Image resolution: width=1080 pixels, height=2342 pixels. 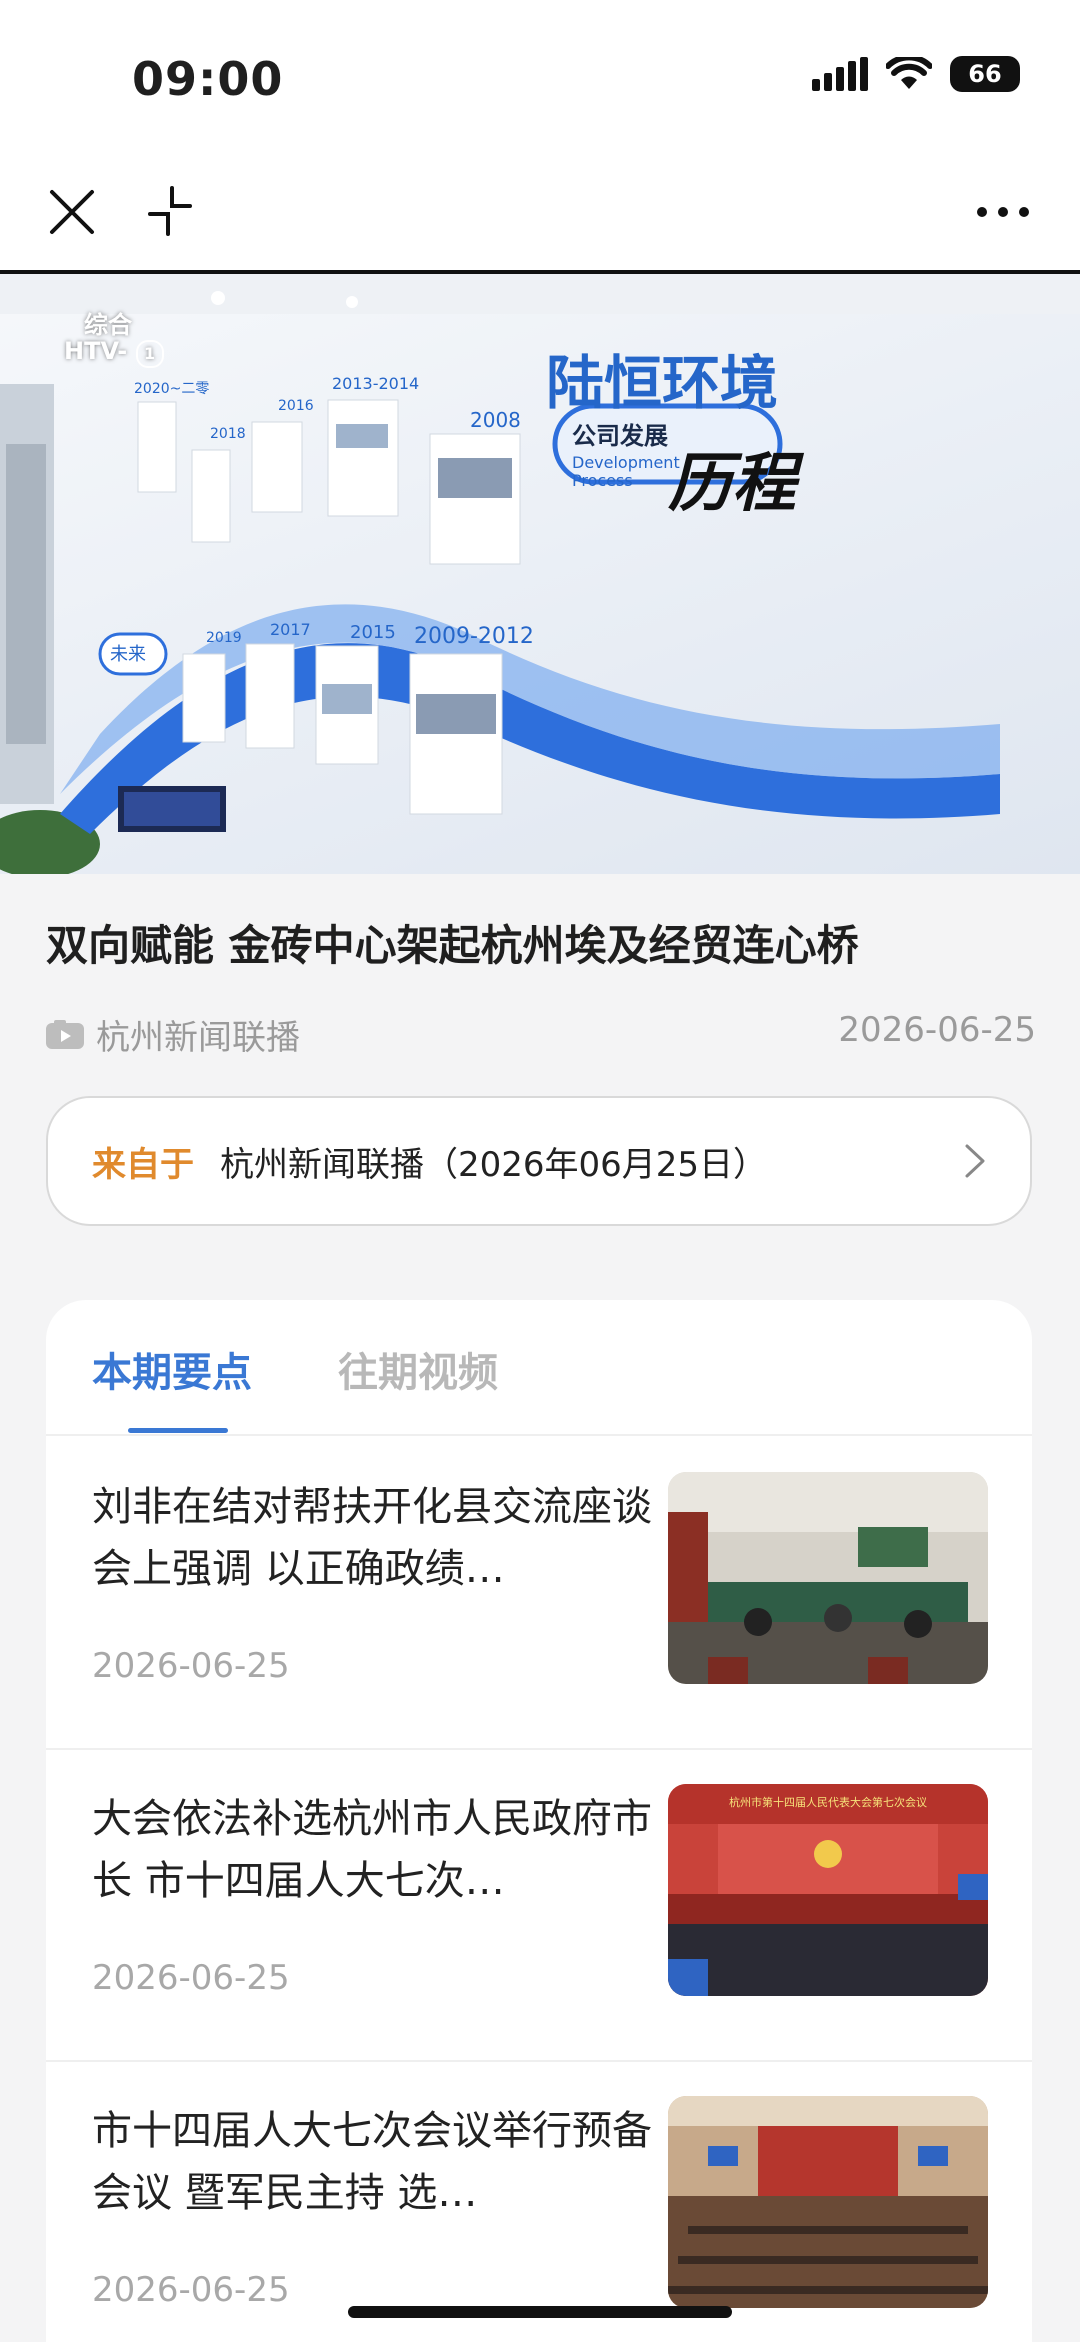 What do you see at coordinates (539, 1593) in the screenshot?
I see `list-item: 刘非在结对帮扶开化县交流座谈会上强调 以正确政绩… 2026-06-25` at bounding box center [539, 1593].